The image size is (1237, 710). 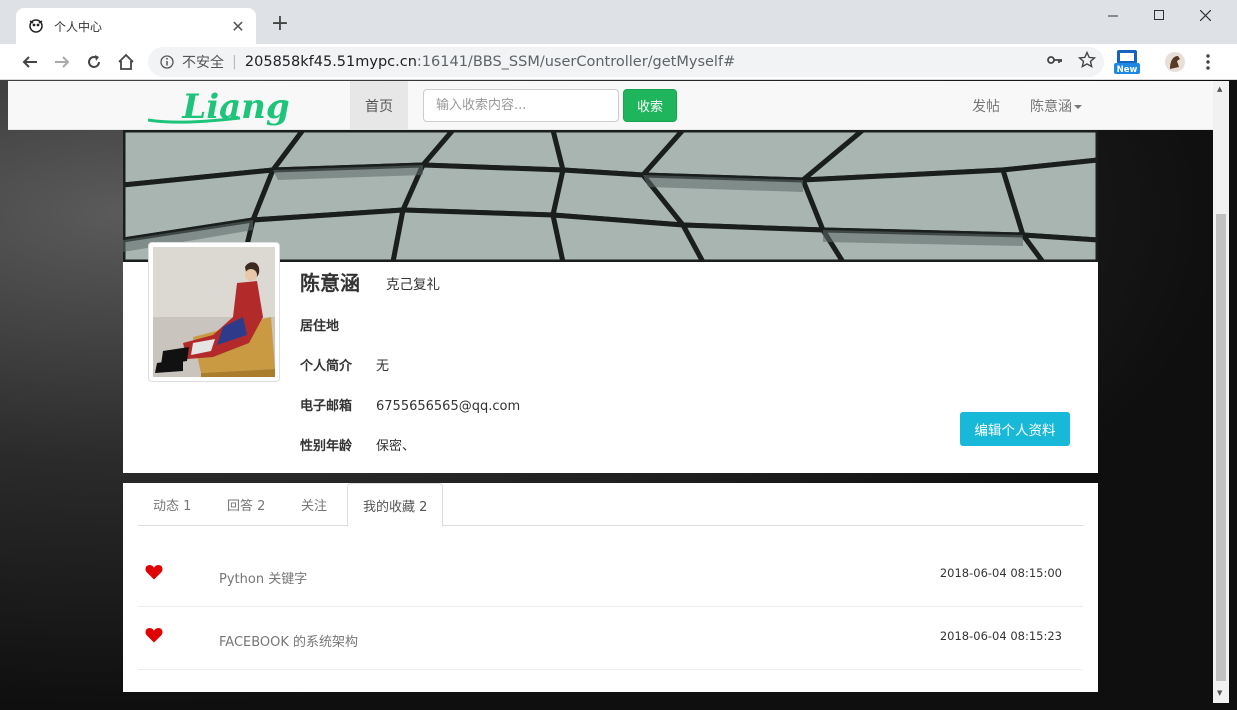 I want to click on reload-button, so click(x=94, y=62).